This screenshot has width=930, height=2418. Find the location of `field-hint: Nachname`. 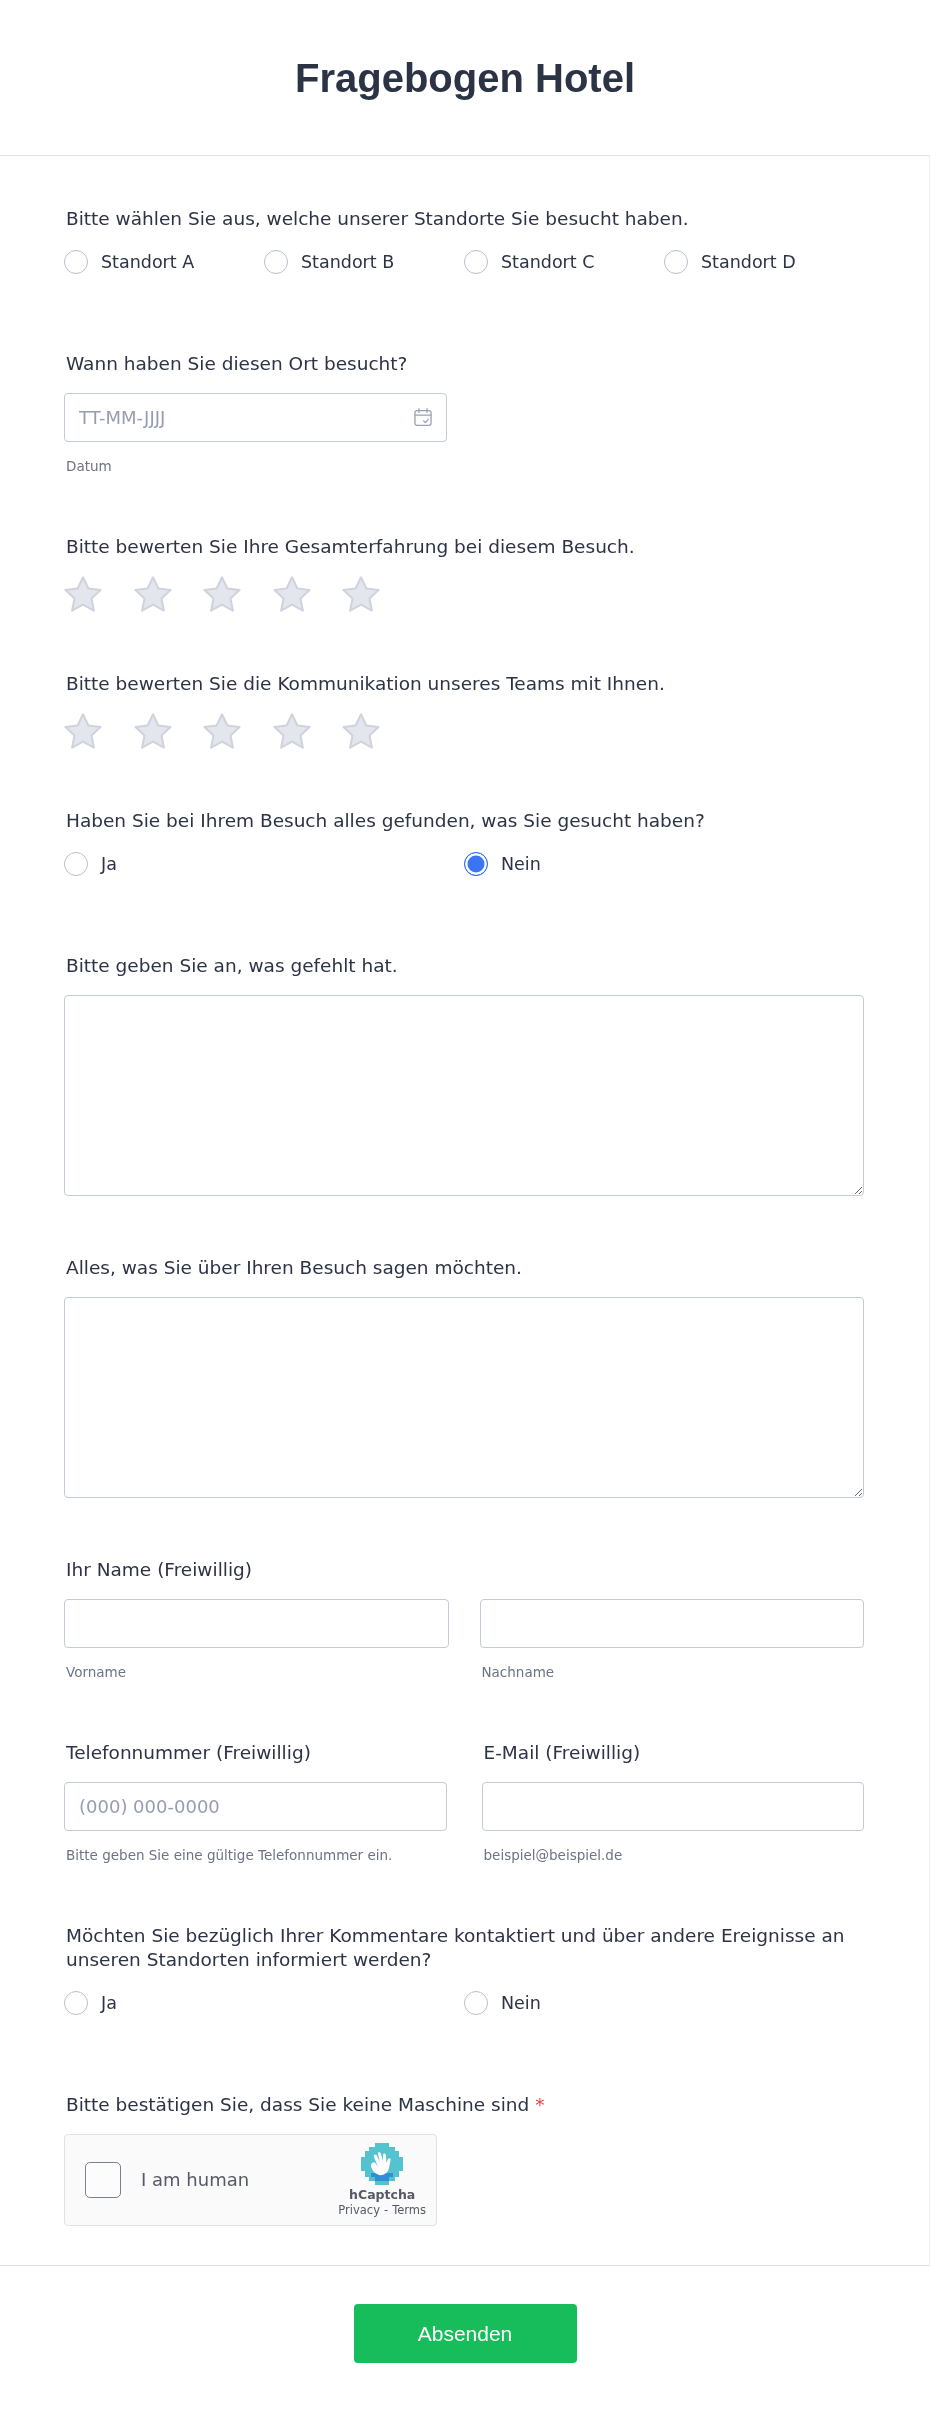

field-hint: Nachname is located at coordinates (518, 1672).